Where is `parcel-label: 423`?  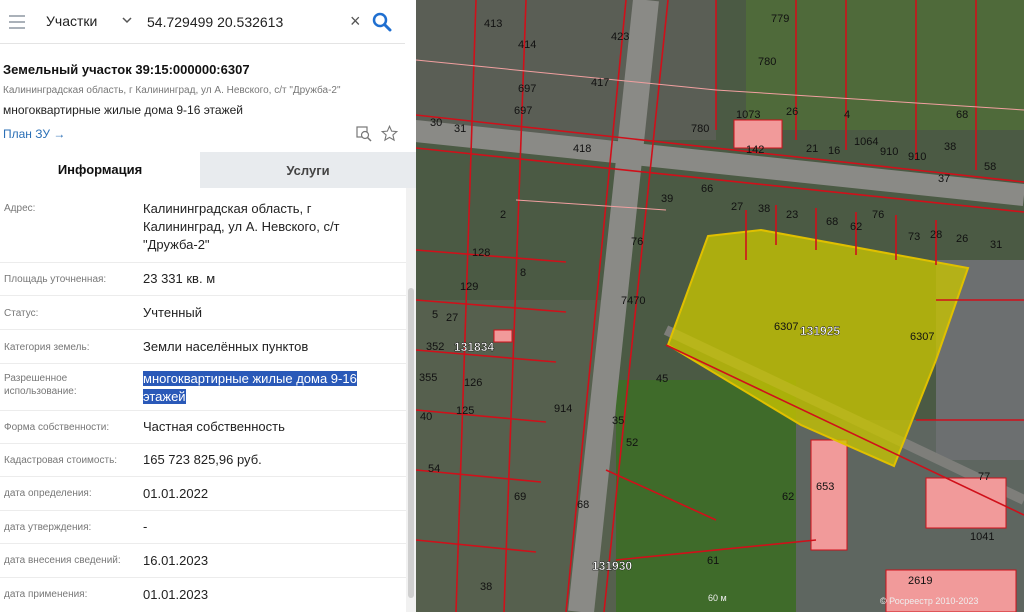
parcel-label: 423 is located at coordinates (620, 37).